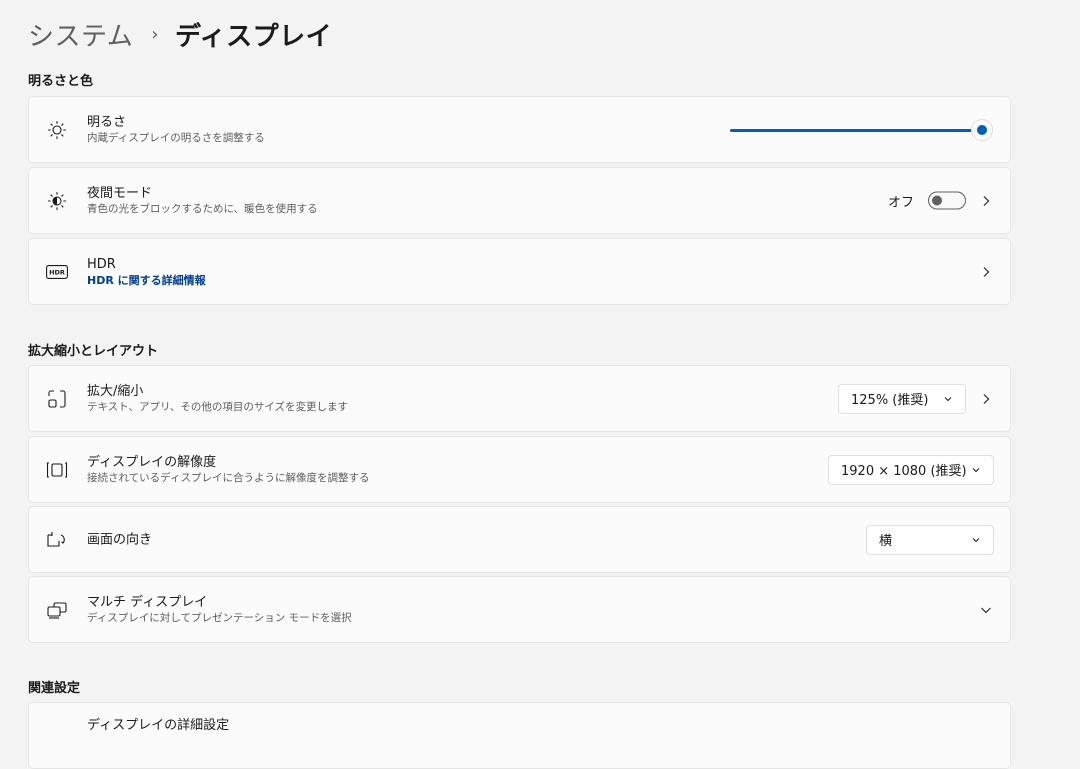 The width and height of the screenshot is (1080, 769). What do you see at coordinates (147, 602) in the screenshot?
I see `multi-display-title: マルチ ディスプレイ` at bounding box center [147, 602].